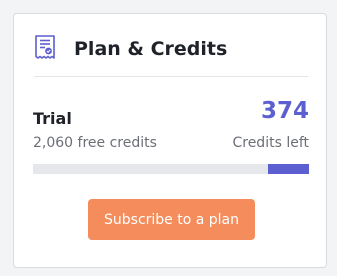  Describe the element at coordinates (45, 47) in the screenshot. I see `receipt-icon` at that location.